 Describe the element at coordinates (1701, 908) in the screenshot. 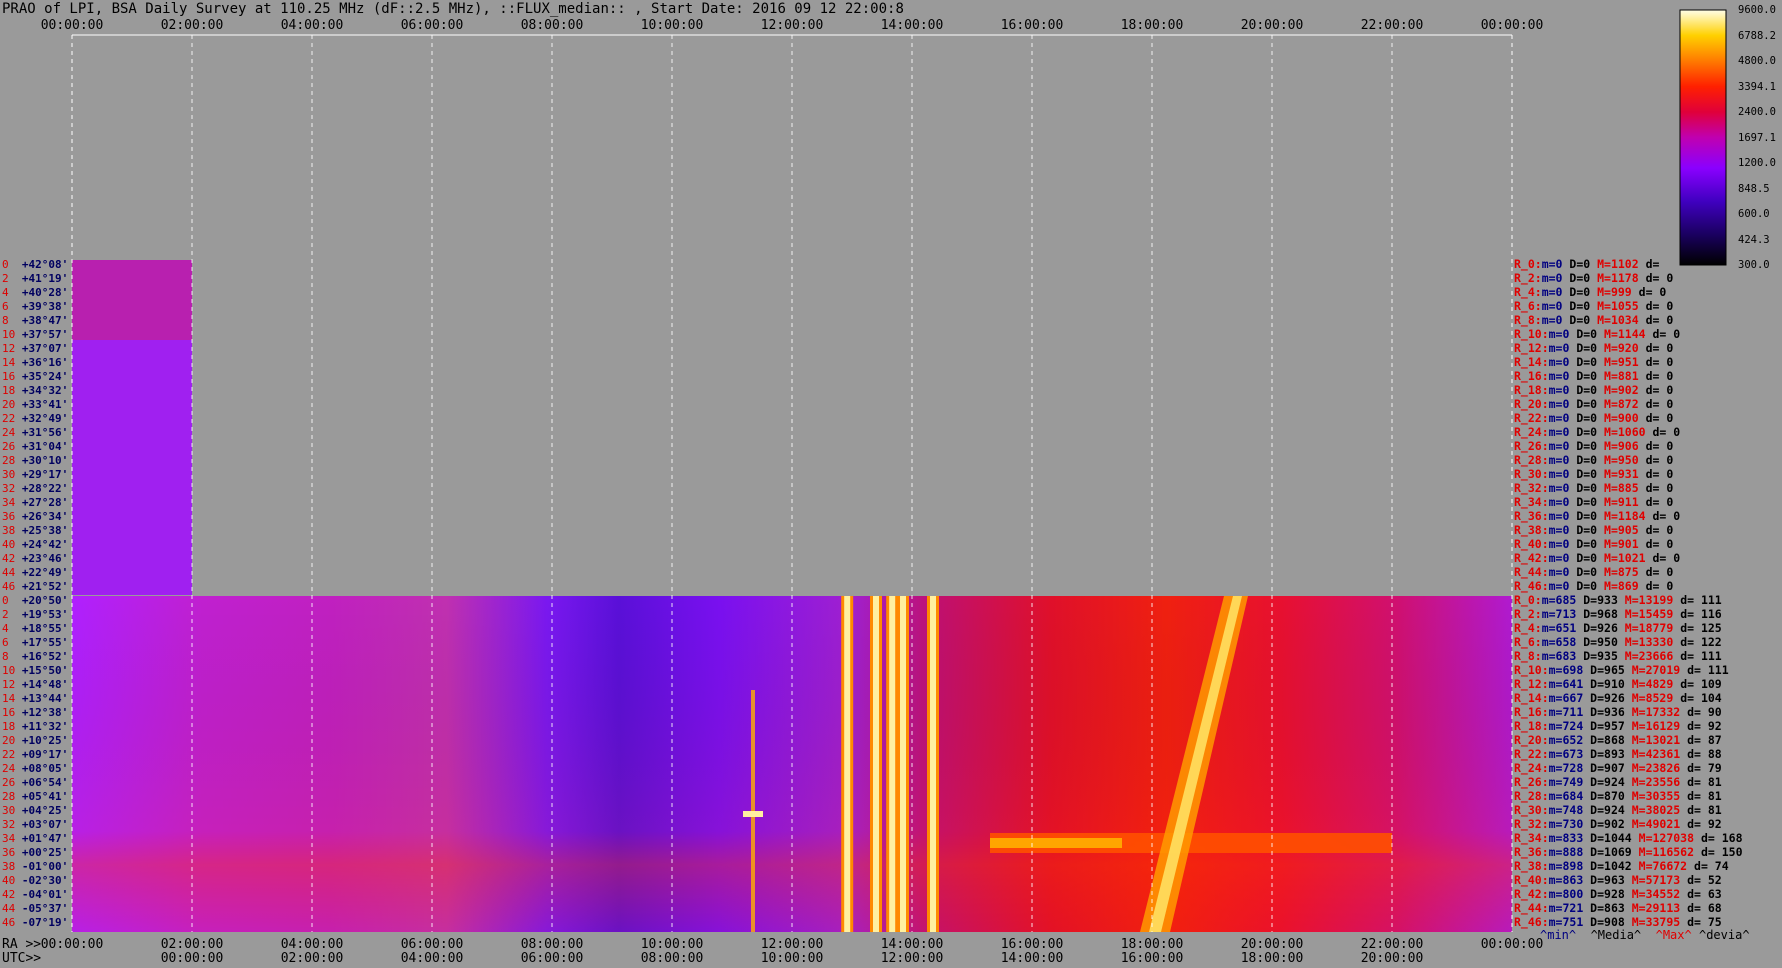

I see `stat-dev: d= 68` at that location.